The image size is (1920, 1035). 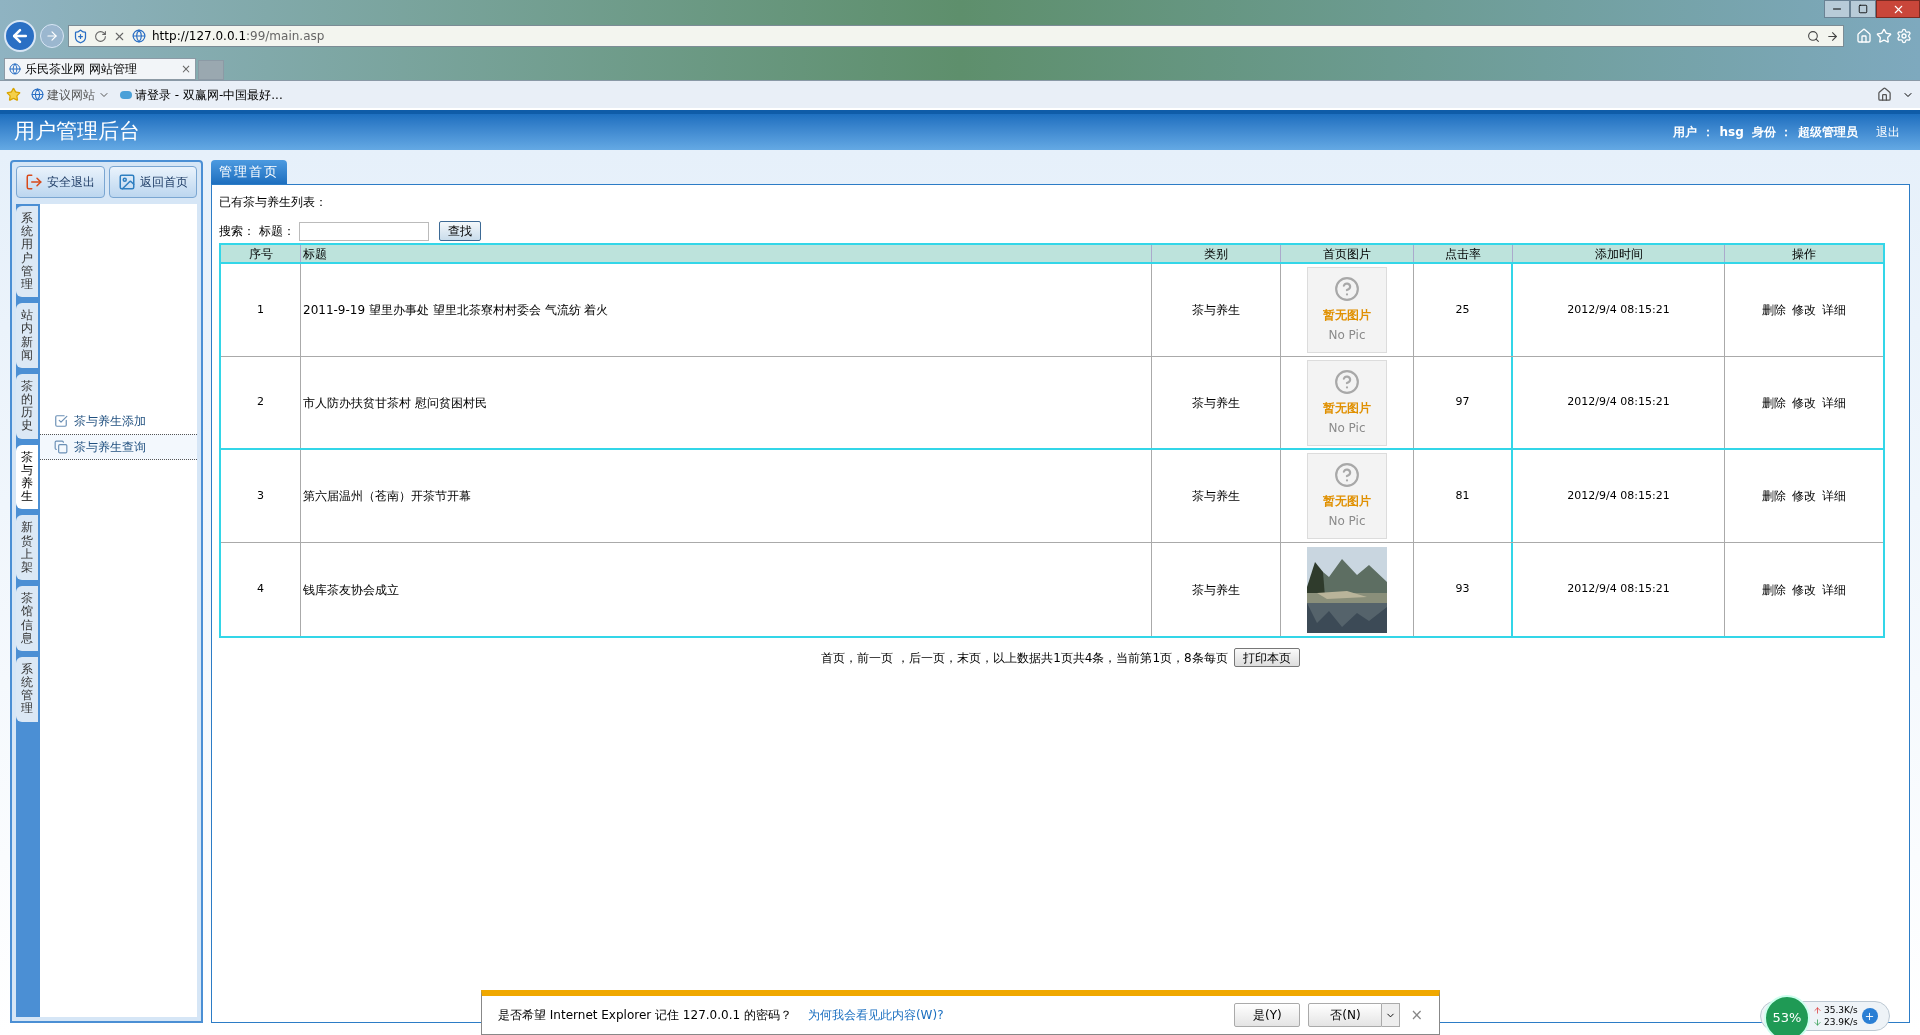 I want to click on download-speed: 23.9K/s, so click(x=1841, y=1022).